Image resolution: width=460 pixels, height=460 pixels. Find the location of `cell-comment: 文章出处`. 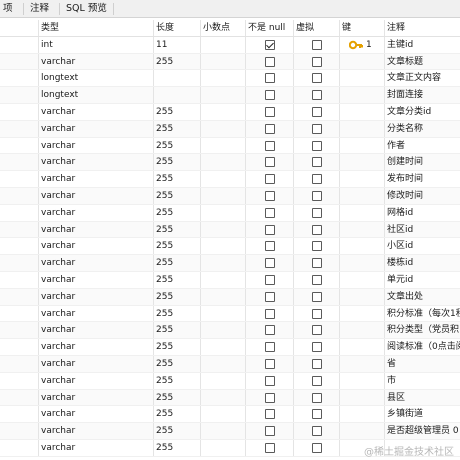

cell-comment: 文章出处 is located at coordinates (422, 296).